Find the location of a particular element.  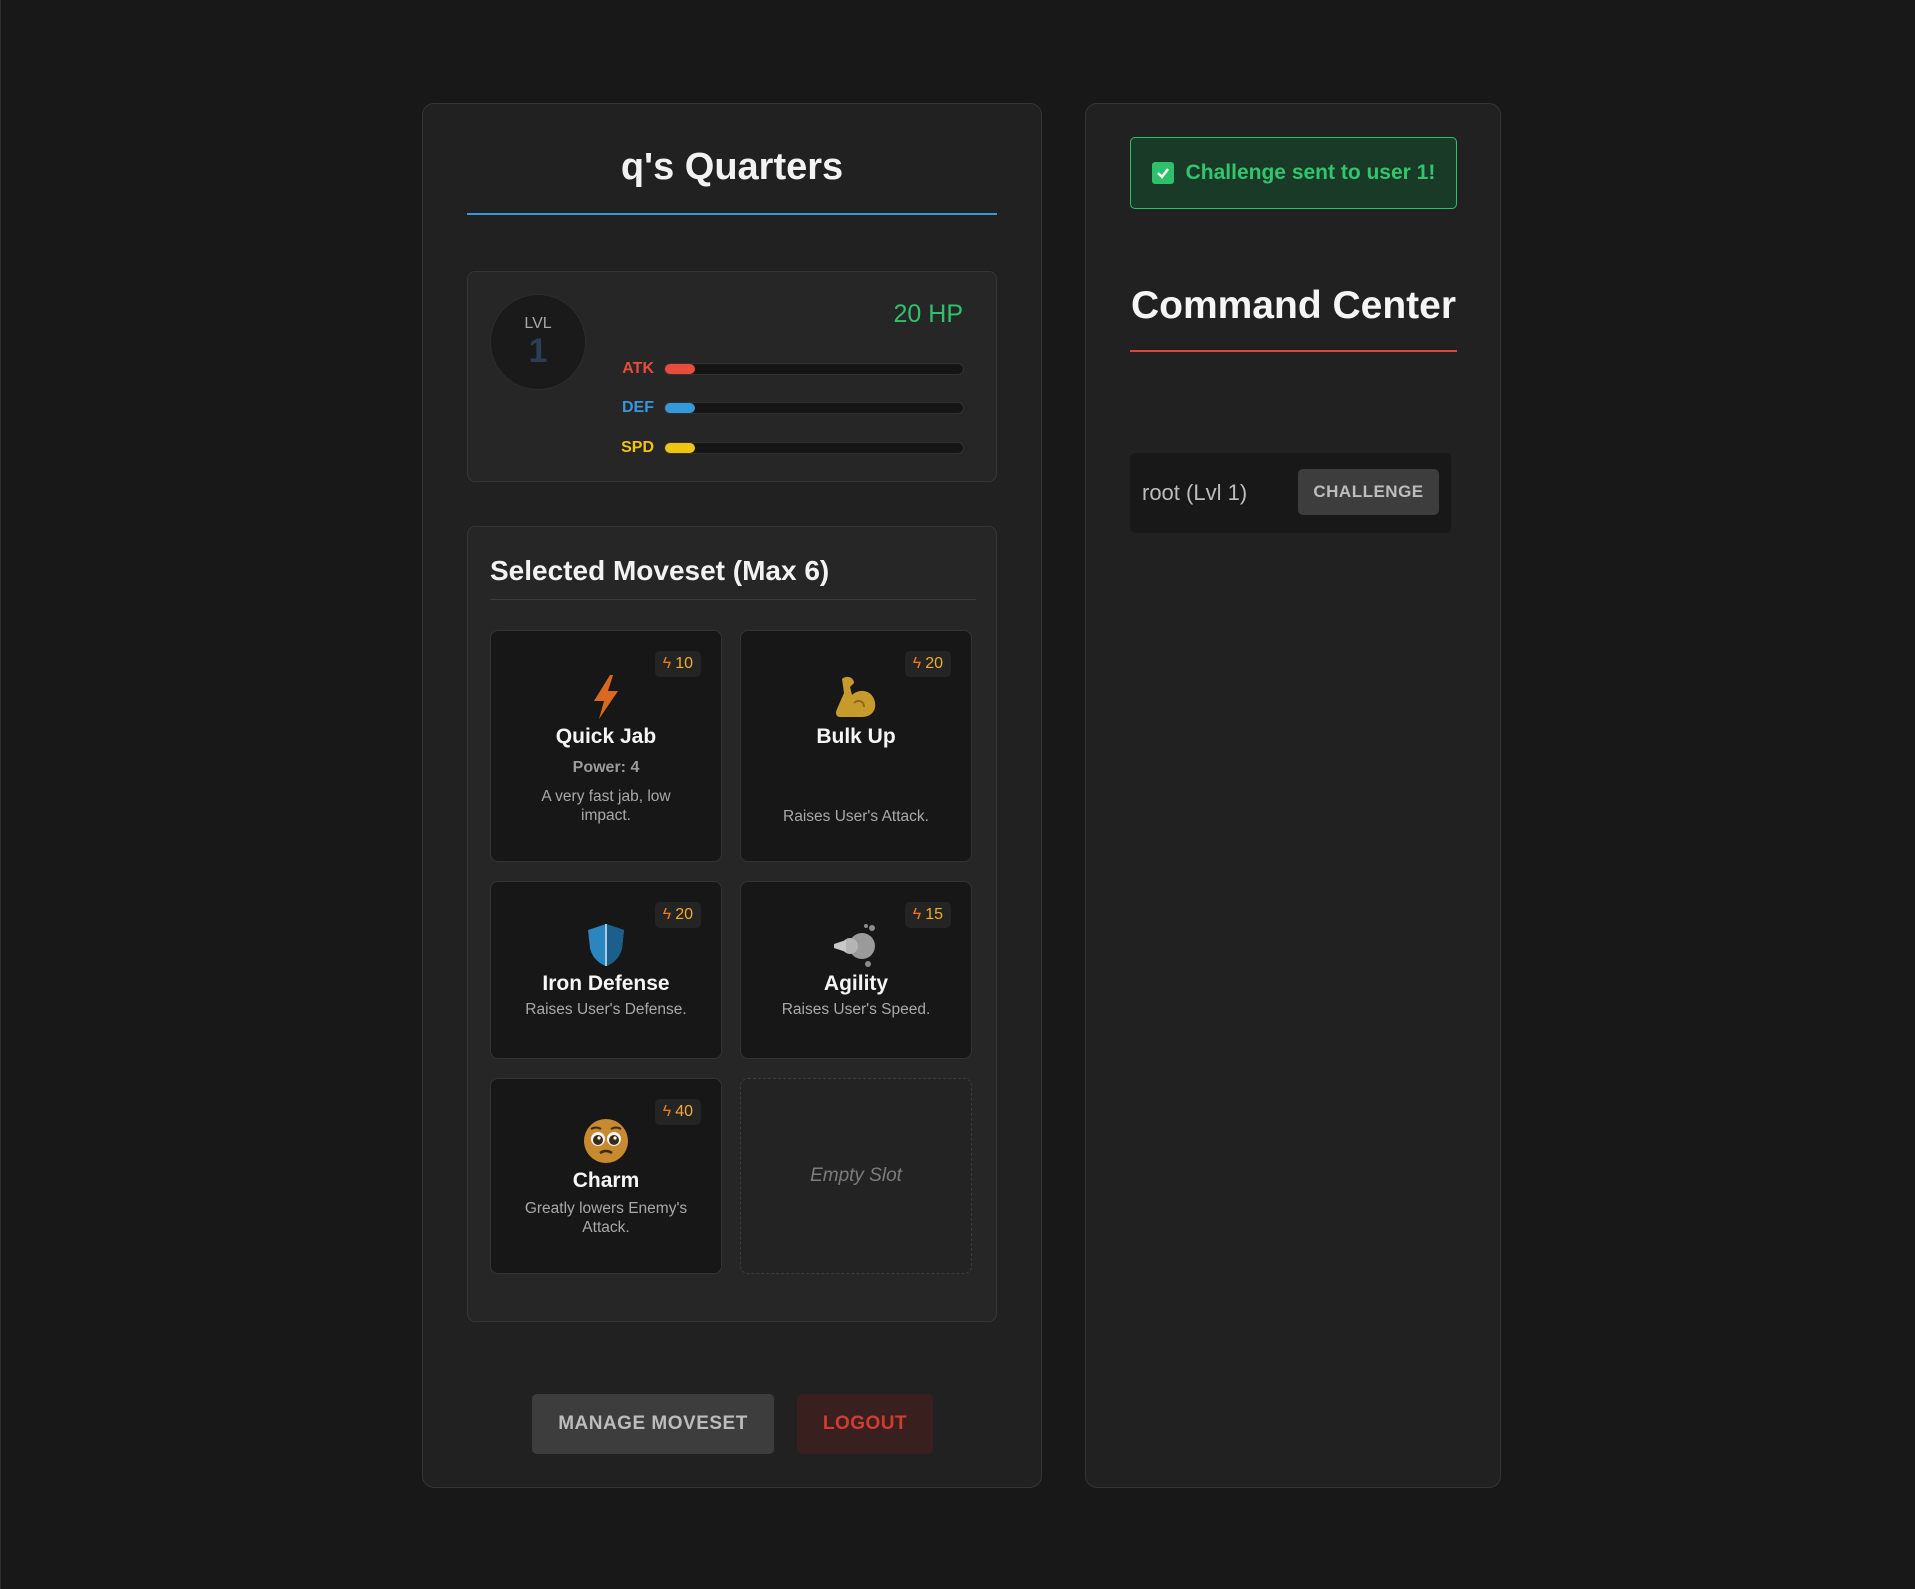

energy-cost-badge: ϟ 15 is located at coordinates (927, 915).